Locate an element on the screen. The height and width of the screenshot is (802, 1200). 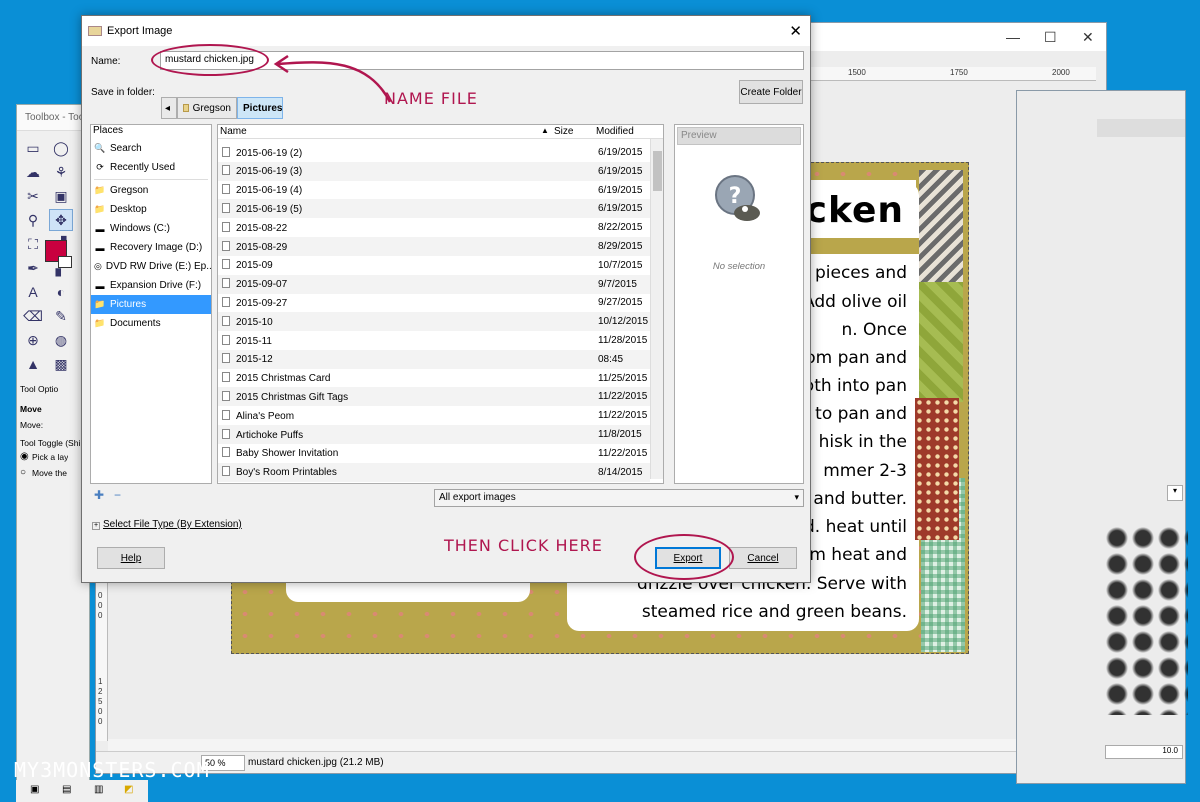
file-row: 2015-11 11/28/2015 is located at coordinates (434, 340).